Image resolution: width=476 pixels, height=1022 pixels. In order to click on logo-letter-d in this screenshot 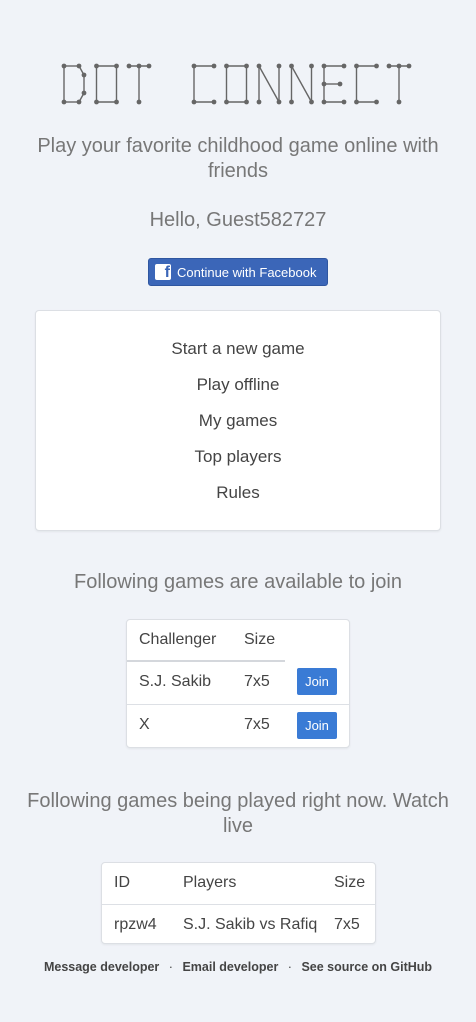, I will do `click(74, 84)`.